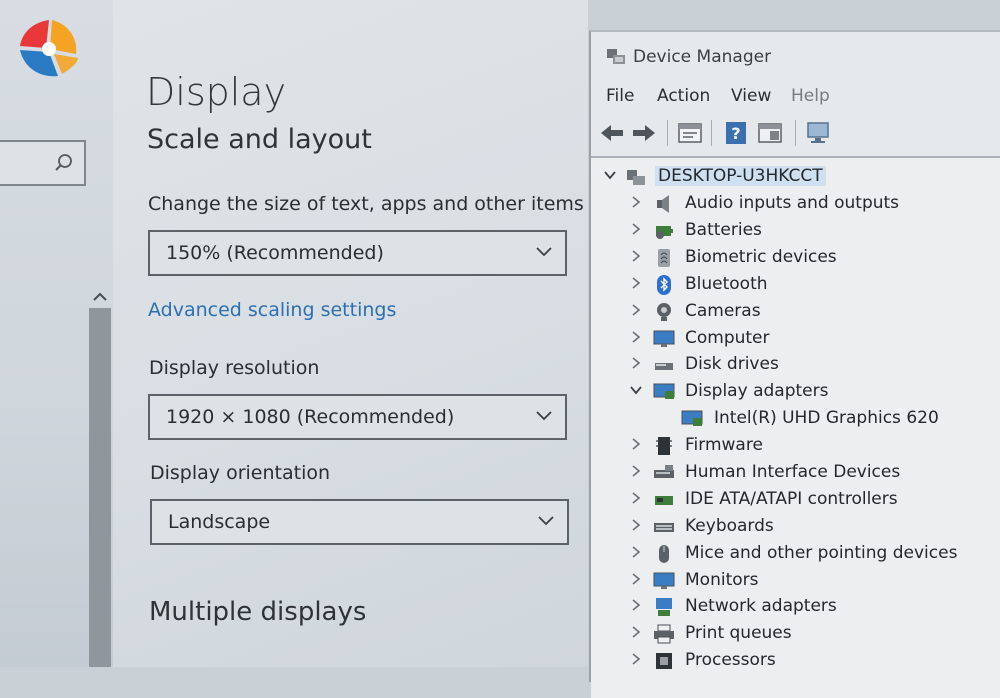 This screenshot has height=698, width=1000. Describe the element at coordinates (732, 364) in the screenshot. I see `tree-item-label: Disk drives` at that location.